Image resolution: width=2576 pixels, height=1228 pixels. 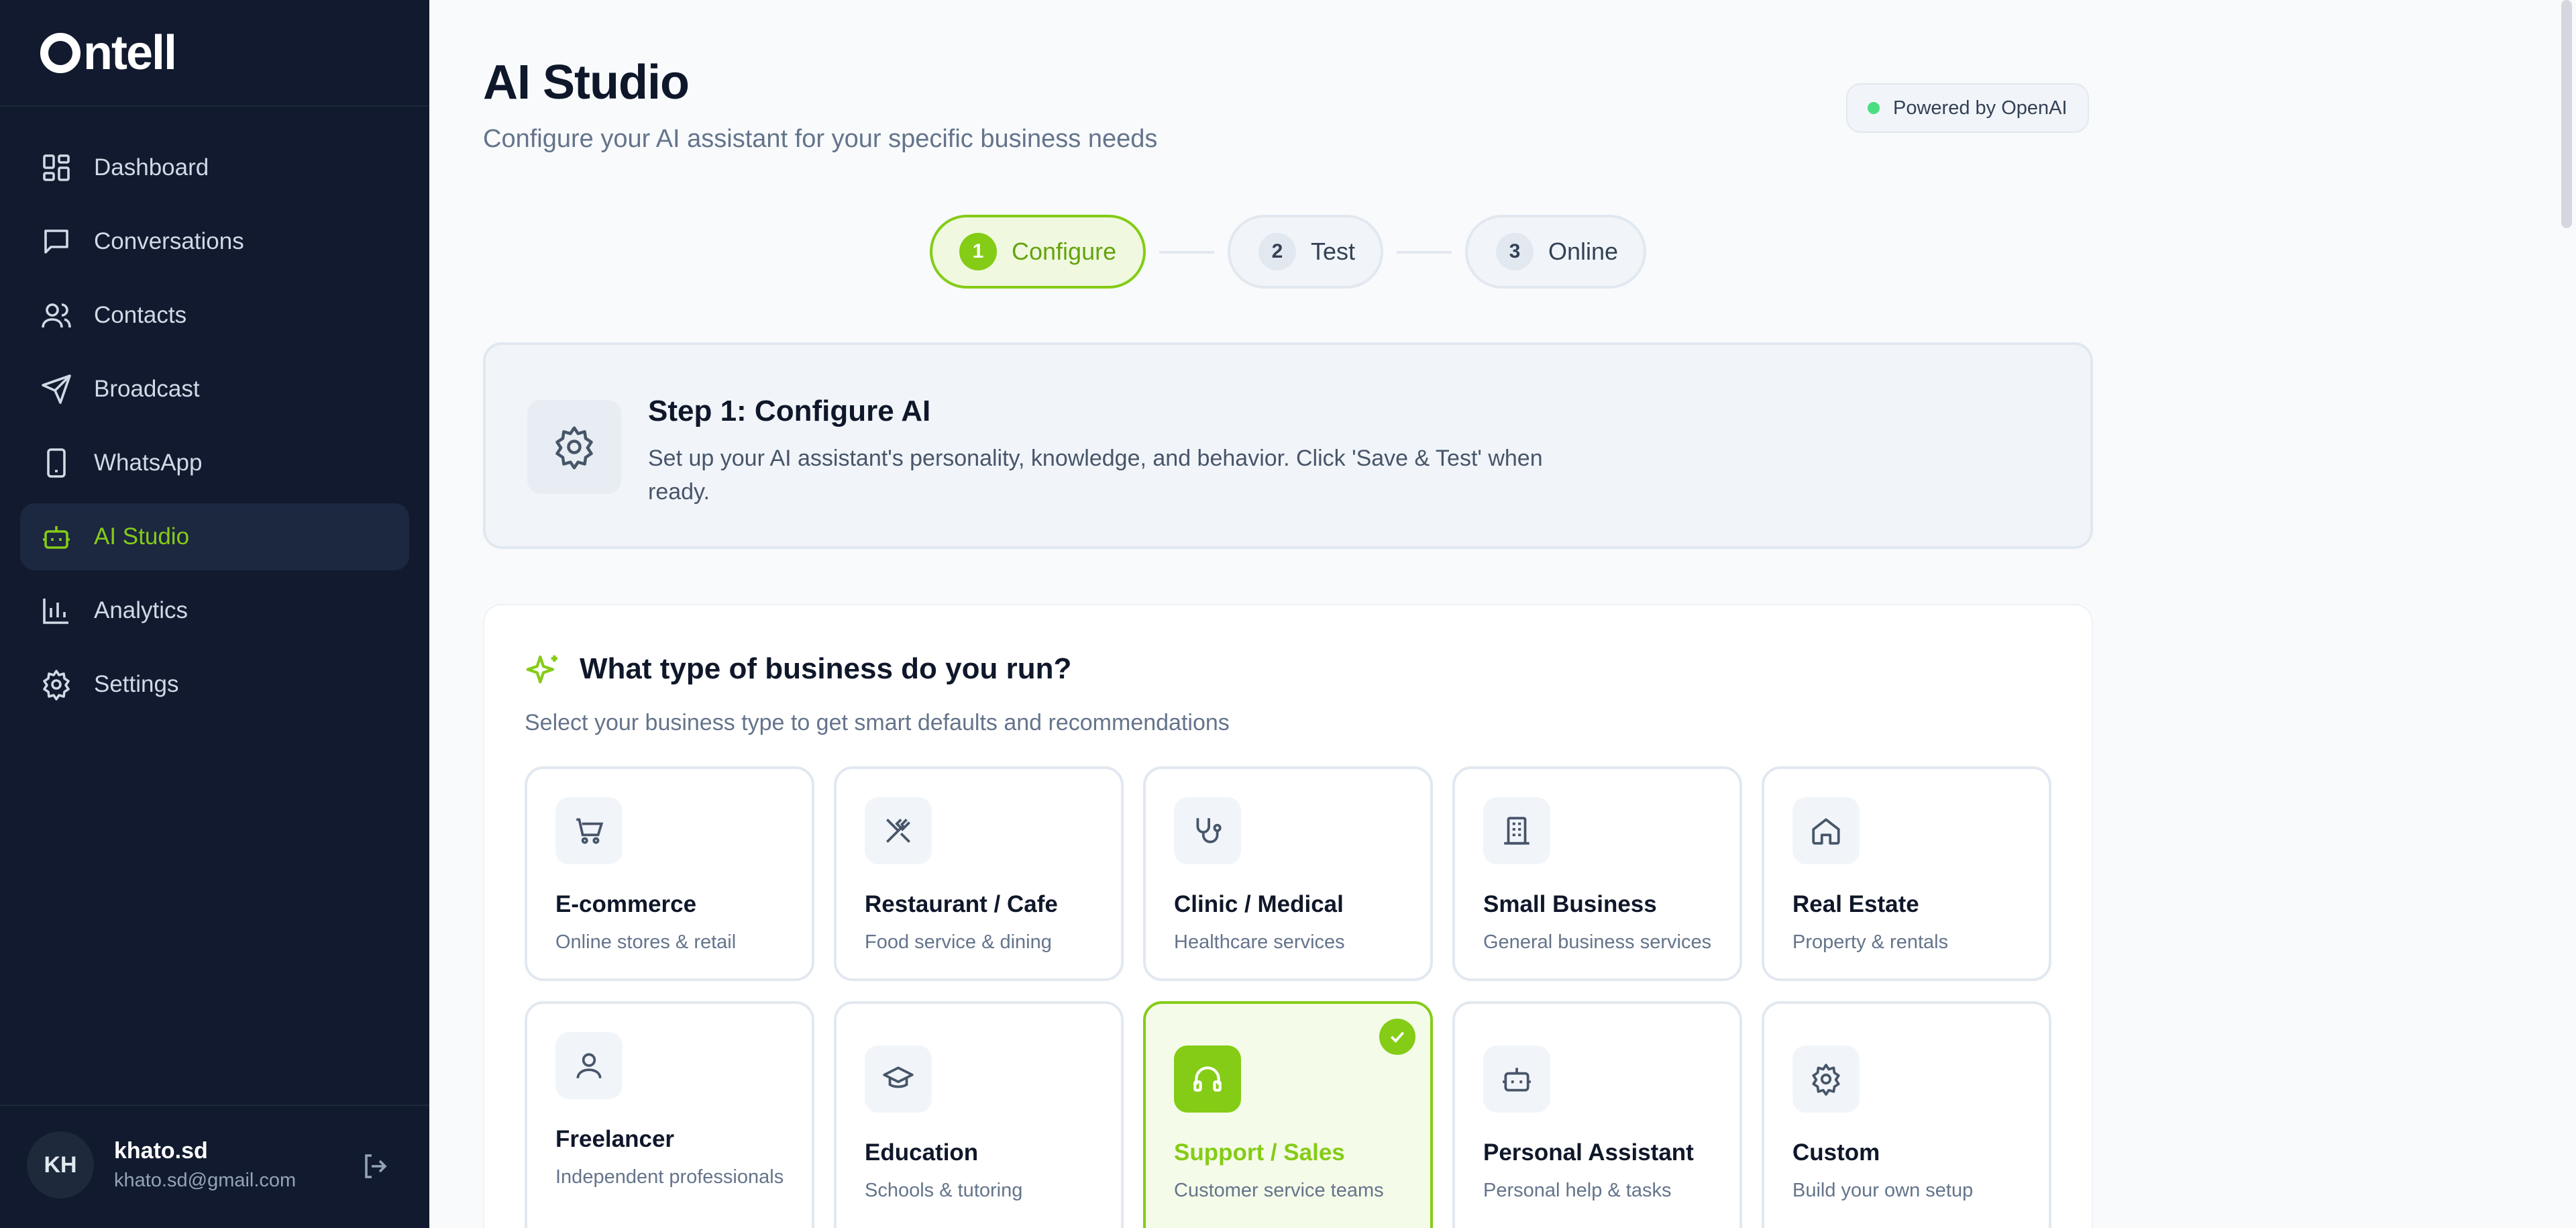 I want to click on tile-title: Personal Assistant, so click(x=1588, y=1152).